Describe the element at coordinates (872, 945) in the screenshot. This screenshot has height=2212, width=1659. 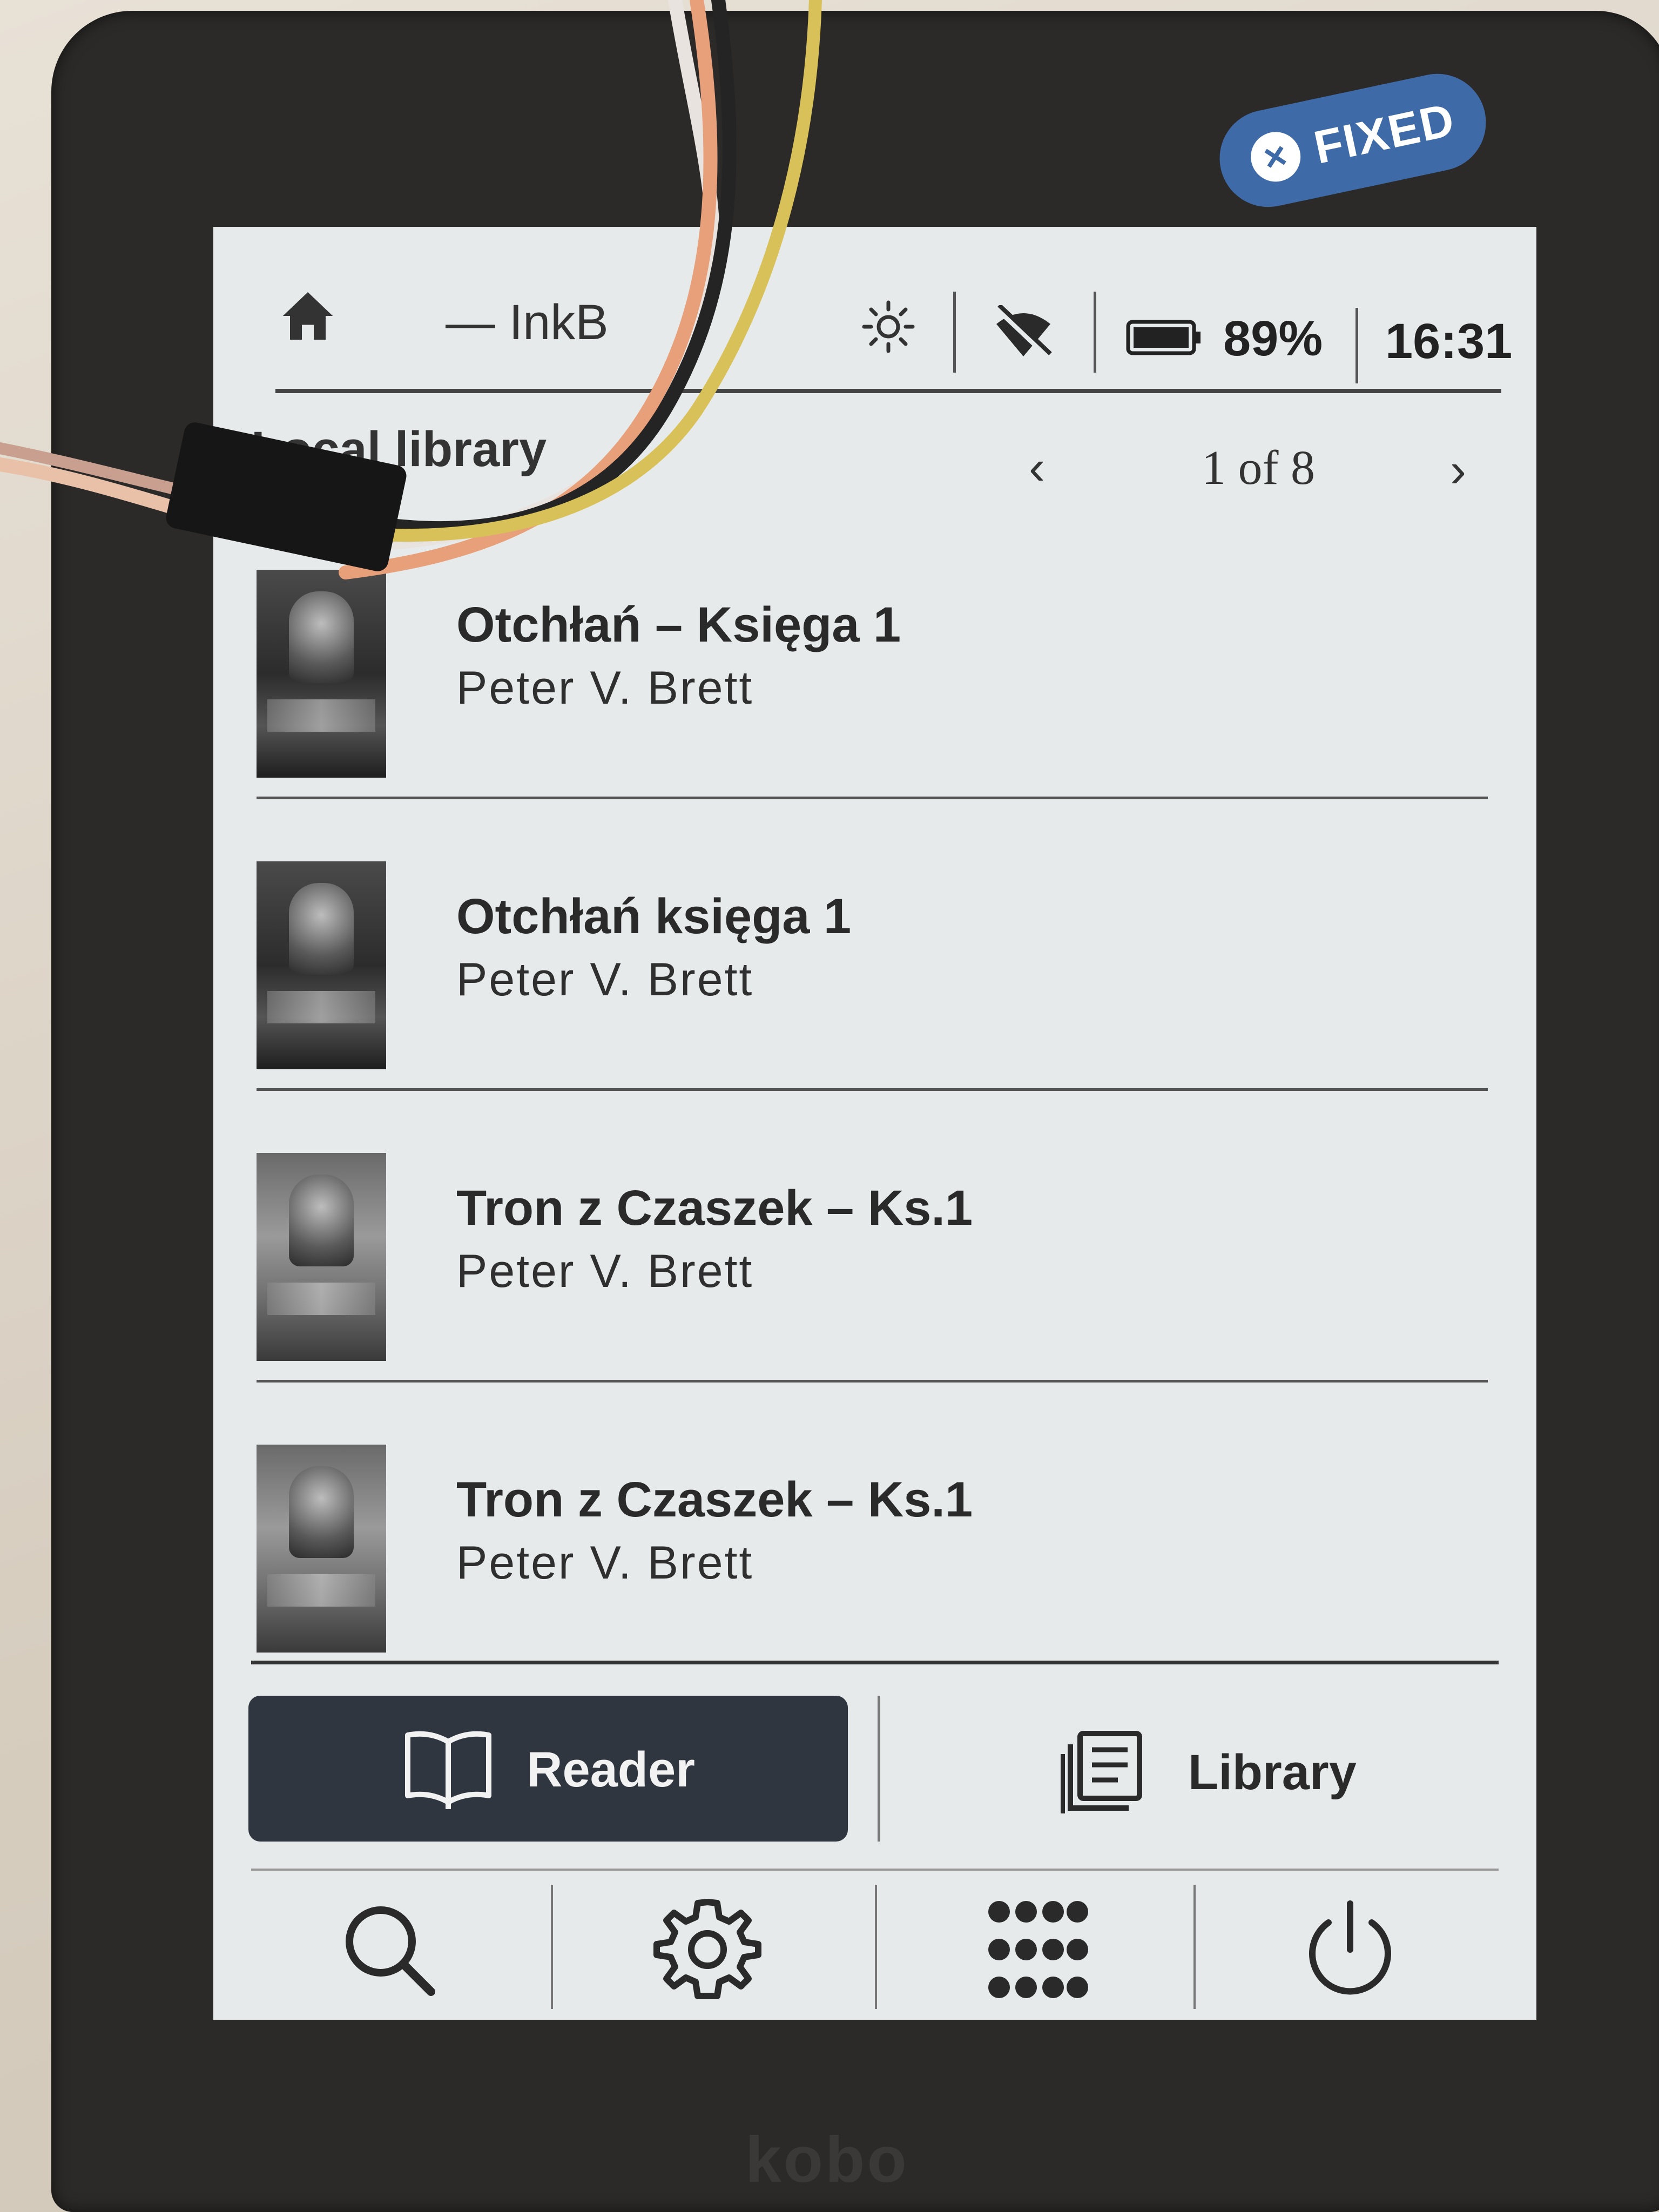
I see `book-list-item: Otchłań księga 1 Peter V. Brett` at that location.